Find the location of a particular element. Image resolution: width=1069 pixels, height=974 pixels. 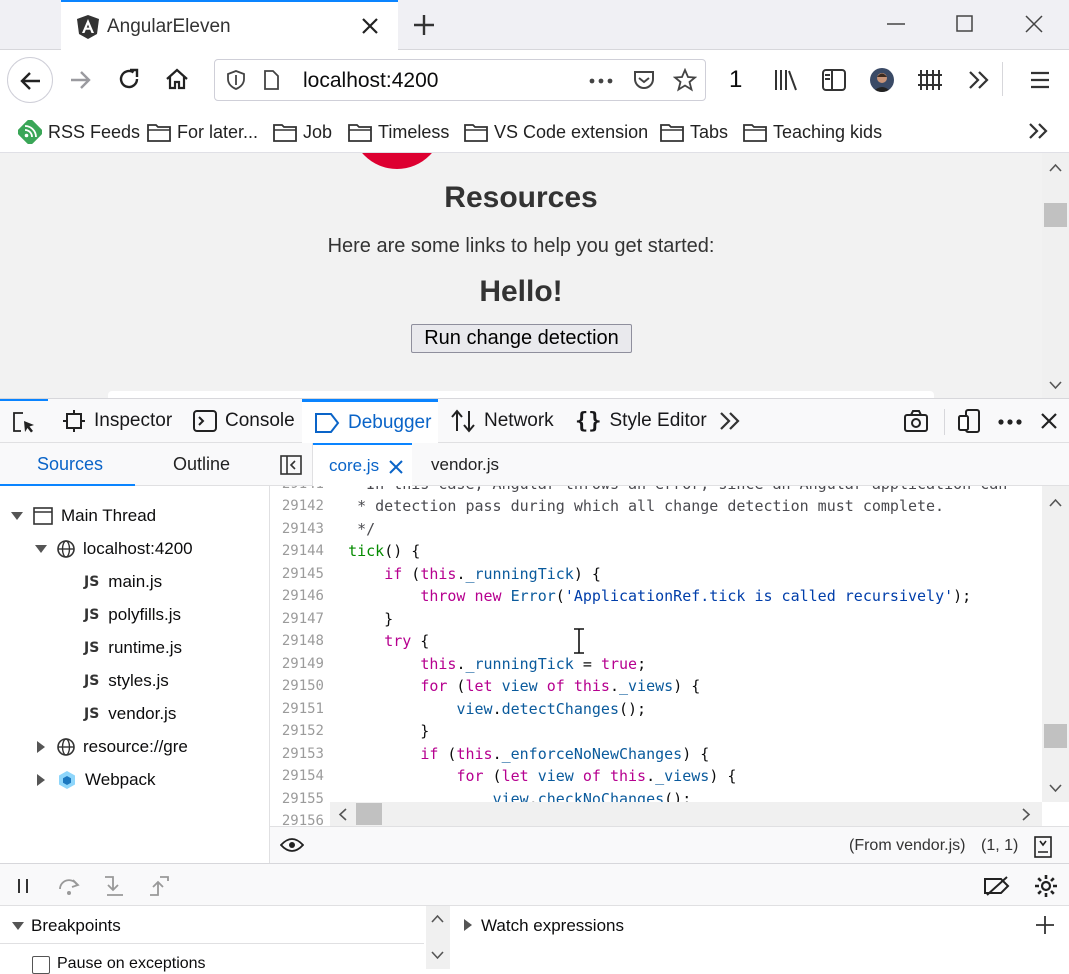

pocket-icon is located at coordinates (644, 80).